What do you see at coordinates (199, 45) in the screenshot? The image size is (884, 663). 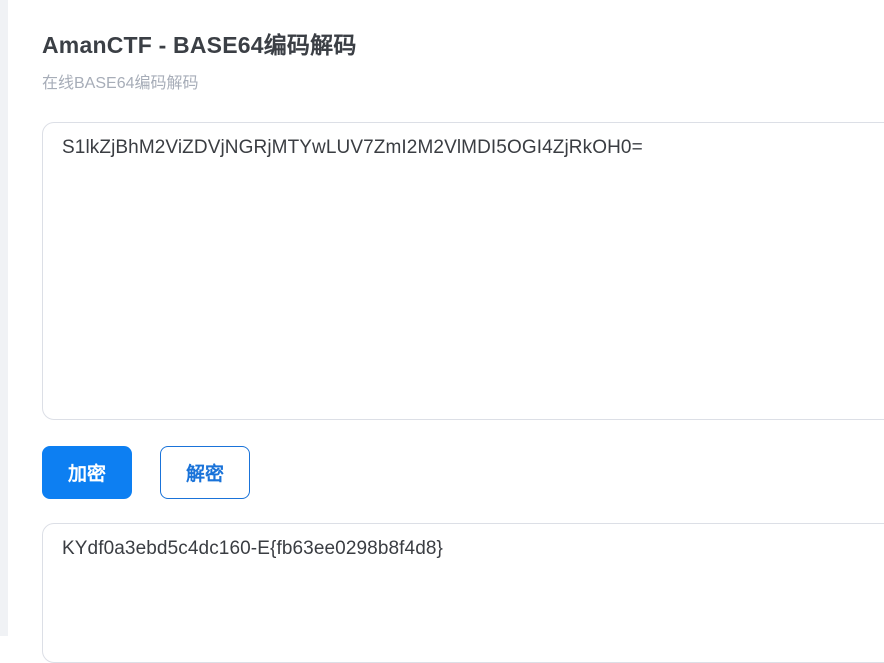 I see `page-title: AmanCTF - BASE64编码解码` at bounding box center [199, 45].